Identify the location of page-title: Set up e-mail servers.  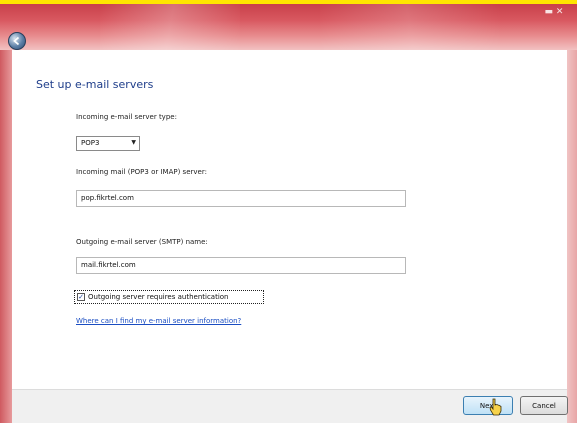
(95, 84).